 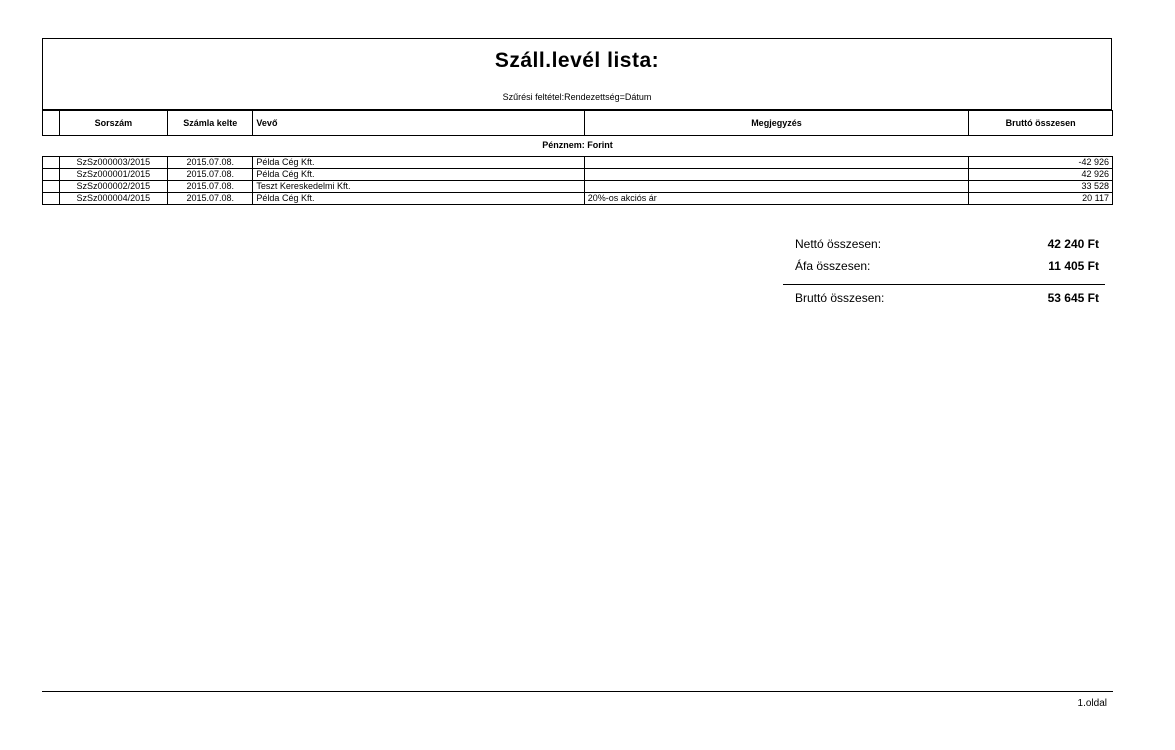 What do you see at coordinates (1073, 266) in the screenshot?
I see `afa-total-value: 11 405 Ft` at bounding box center [1073, 266].